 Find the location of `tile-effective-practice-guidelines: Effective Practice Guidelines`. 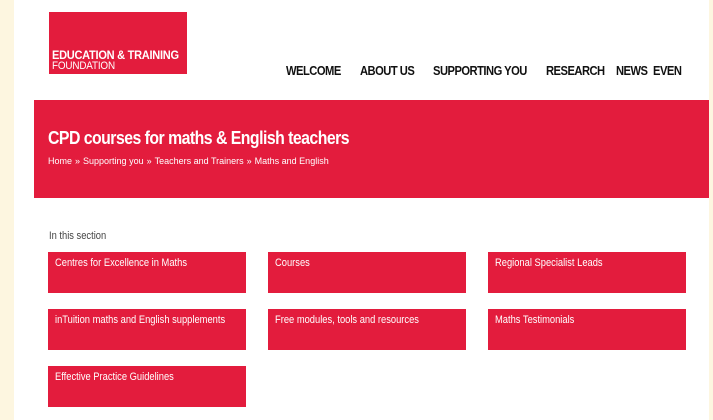

tile-effective-practice-guidelines: Effective Practice Guidelines is located at coordinates (147, 386).